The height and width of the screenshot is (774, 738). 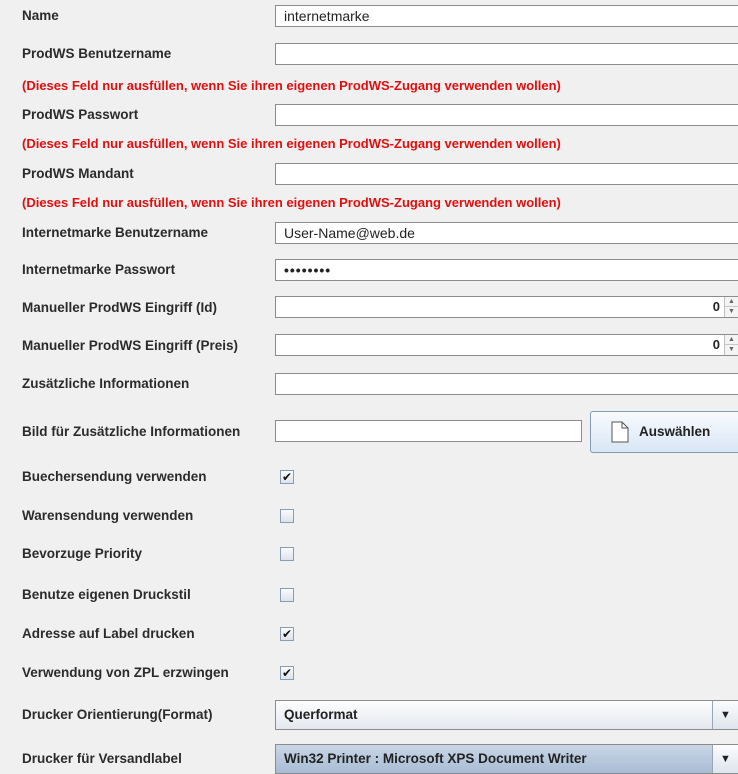 I want to click on prodws-user-field, so click(x=506, y=54).